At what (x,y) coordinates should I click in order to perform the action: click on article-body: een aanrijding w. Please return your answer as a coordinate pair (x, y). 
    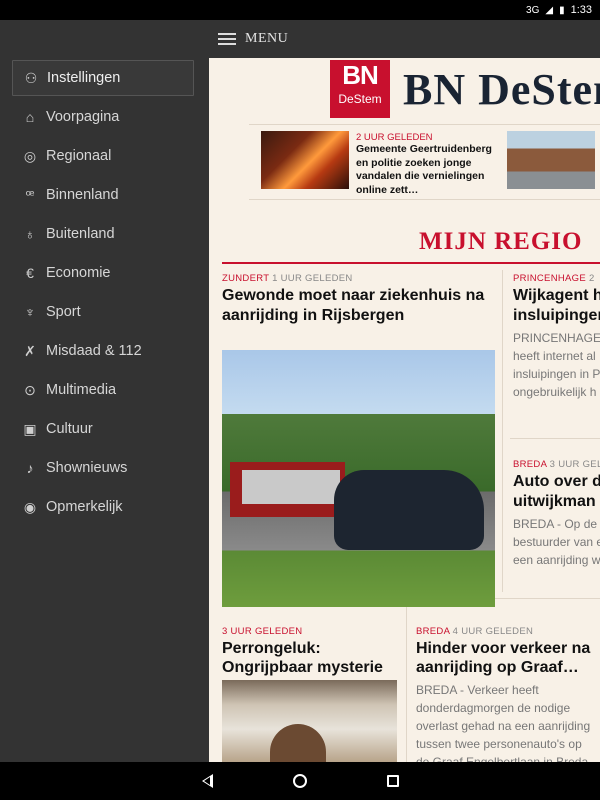
    Looking at the image, I should click on (556, 560).